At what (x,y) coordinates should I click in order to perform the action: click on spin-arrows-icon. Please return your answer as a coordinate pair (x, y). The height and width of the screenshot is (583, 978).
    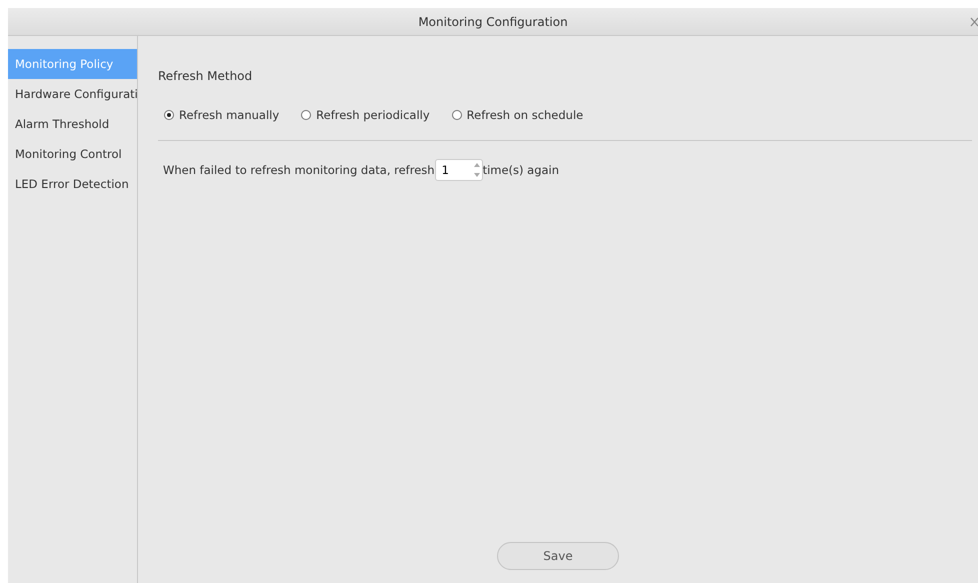
    Looking at the image, I should click on (477, 170).